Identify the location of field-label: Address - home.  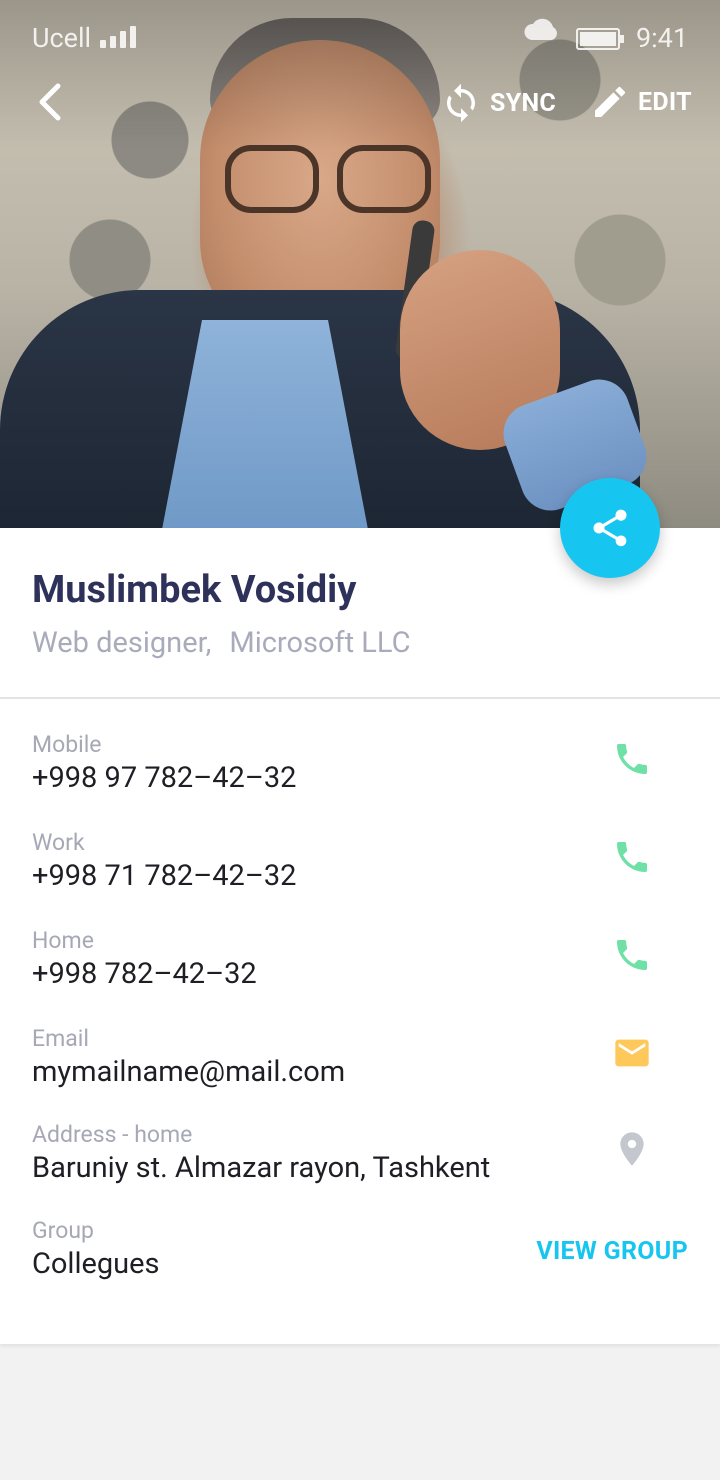
(112, 1134).